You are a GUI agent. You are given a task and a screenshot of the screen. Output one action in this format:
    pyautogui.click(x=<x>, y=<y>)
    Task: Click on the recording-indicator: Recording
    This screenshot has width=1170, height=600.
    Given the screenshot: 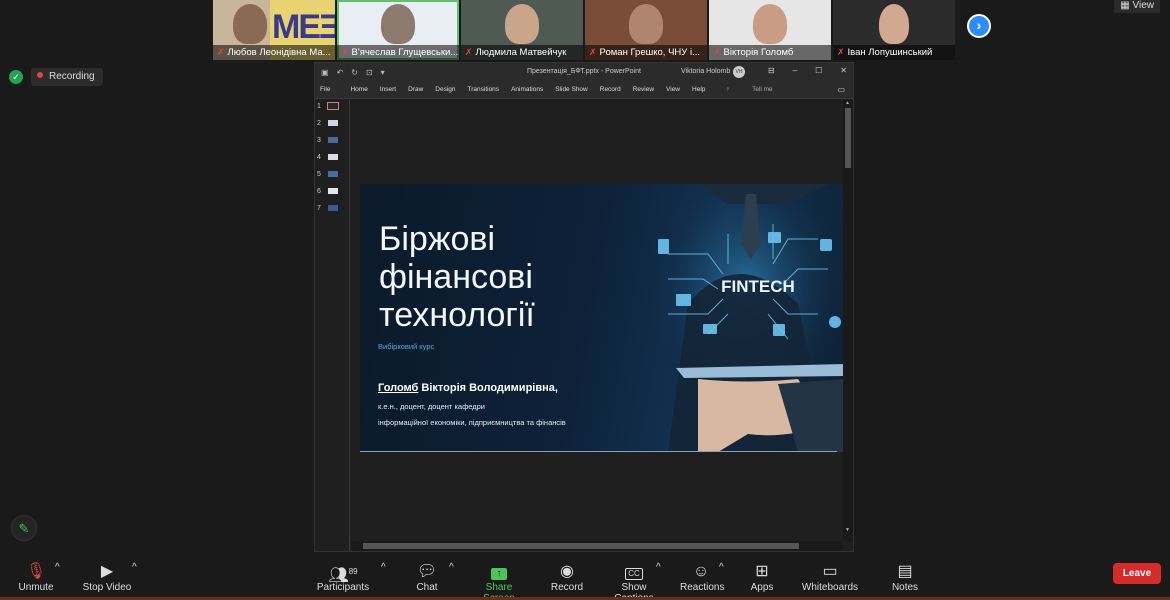 What is the action you would take?
    pyautogui.click(x=67, y=77)
    